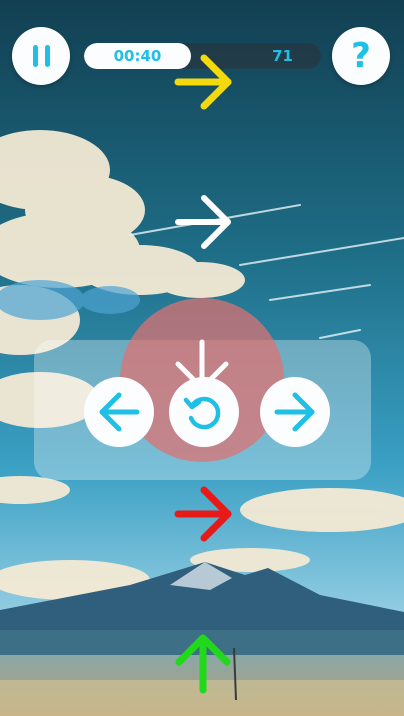 This screenshot has height=716, width=404. I want to click on help-icon: ?, so click(361, 56).